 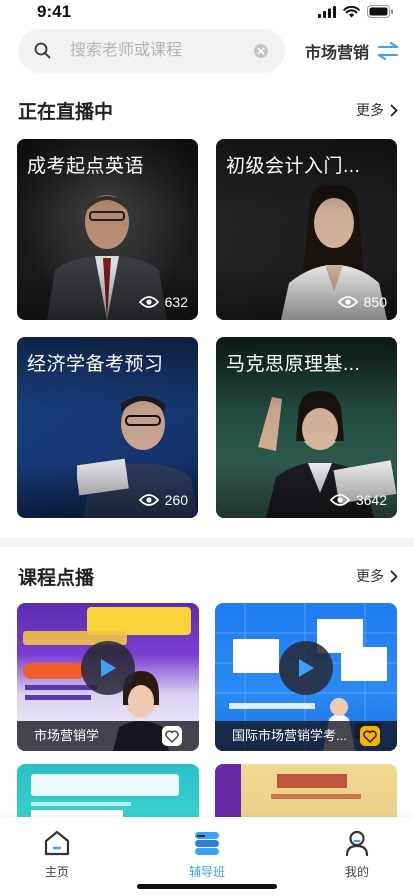 I want to click on viewer-count-value: 260, so click(x=176, y=500).